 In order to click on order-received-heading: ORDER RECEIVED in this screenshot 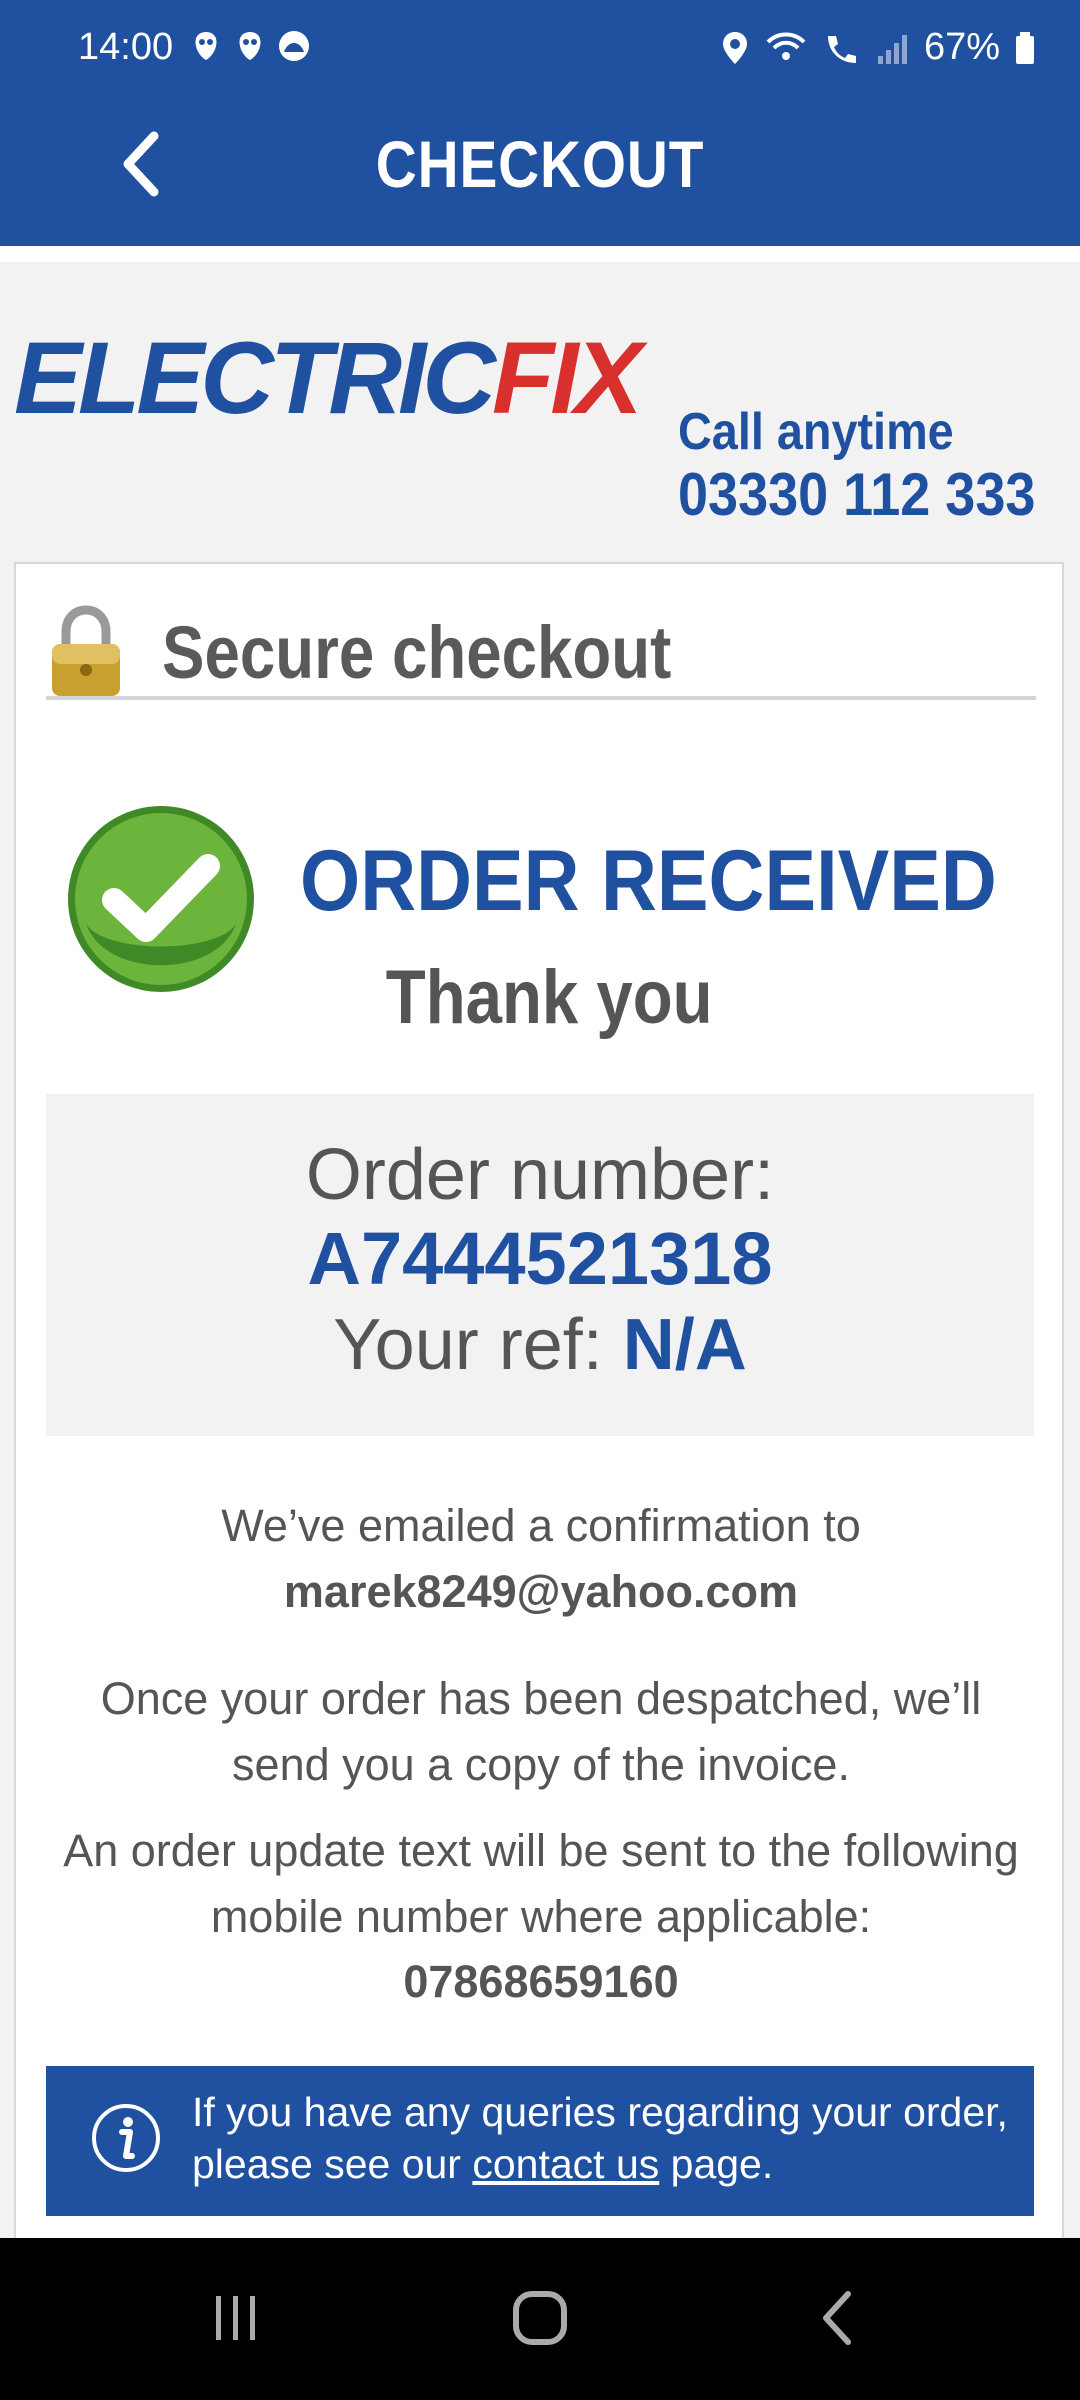, I will do `click(648, 881)`.